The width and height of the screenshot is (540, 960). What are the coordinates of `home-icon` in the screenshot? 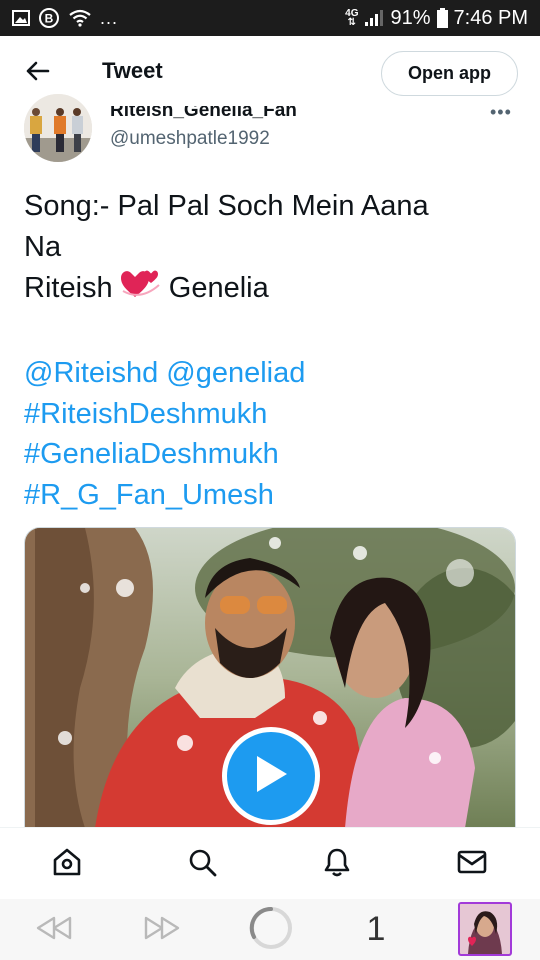 It's located at (67, 864).